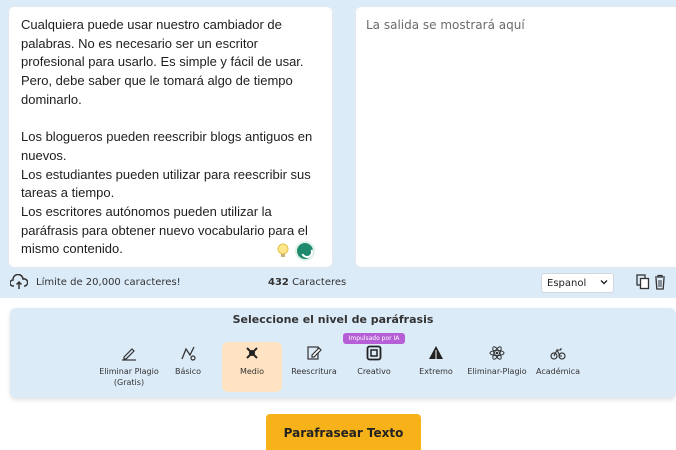 The image size is (676, 450). What do you see at coordinates (319, 282) in the screenshot?
I see `char-count-label: Caracteres` at bounding box center [319, 282].